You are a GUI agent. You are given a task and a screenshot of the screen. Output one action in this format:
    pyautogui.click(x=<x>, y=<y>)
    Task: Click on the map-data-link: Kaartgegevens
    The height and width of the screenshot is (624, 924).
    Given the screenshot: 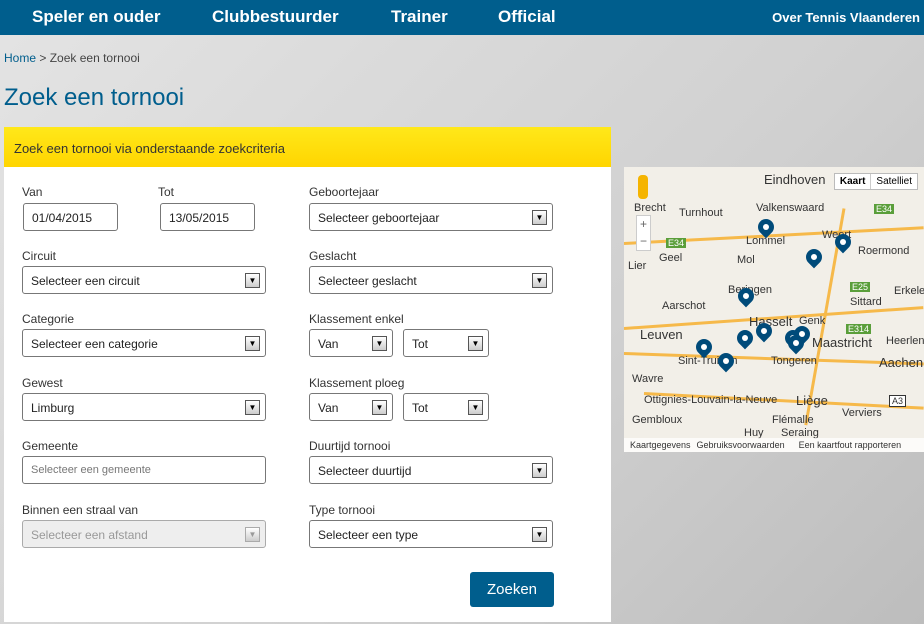 What is the action you would take?
    pyautogui.click(x=660, y=445)
    